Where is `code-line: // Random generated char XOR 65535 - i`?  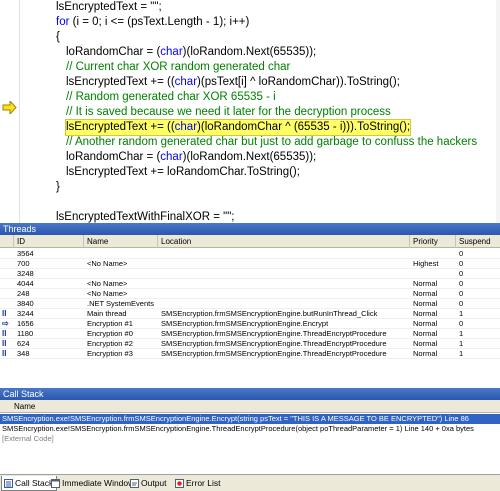
code-line: // Random generated char XOR 65535 - i is located at coordinates (171, 97).